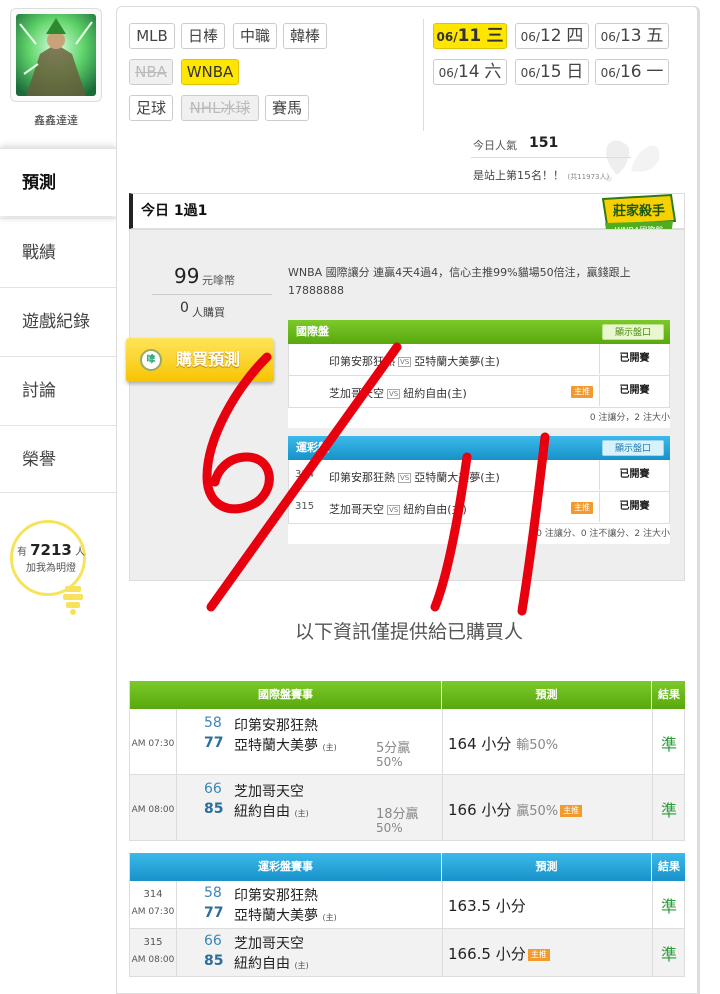 The width and height of the screenshot is (720, 994). I want to click on result-accurate: 準, so click(668, 810).